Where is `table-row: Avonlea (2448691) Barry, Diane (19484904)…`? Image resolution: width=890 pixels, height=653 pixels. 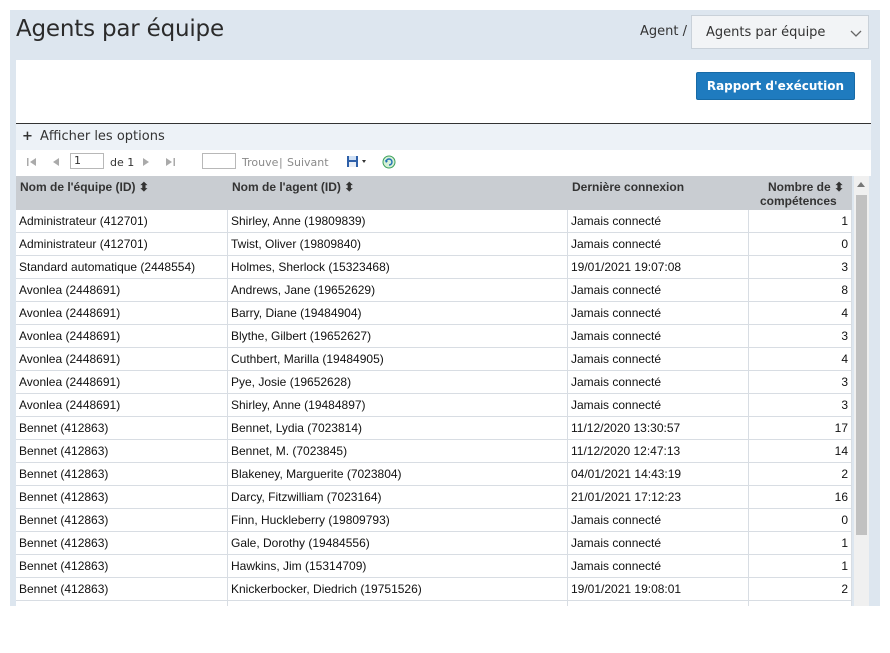 table-row: Avonlea (2448691) Barry, Diane (19484904)… is located at coordinates (434, 313).